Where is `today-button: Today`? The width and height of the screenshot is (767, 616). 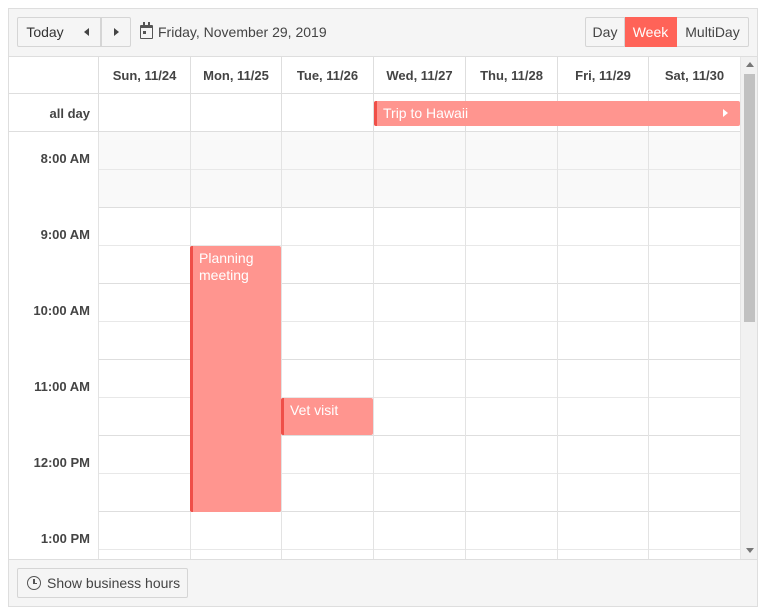
today-button: Today is located at coordinates (45, 32).